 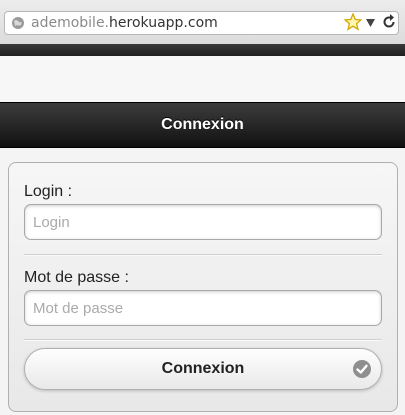 I want to click on login-label: Login :, so click(x=48, y=191).